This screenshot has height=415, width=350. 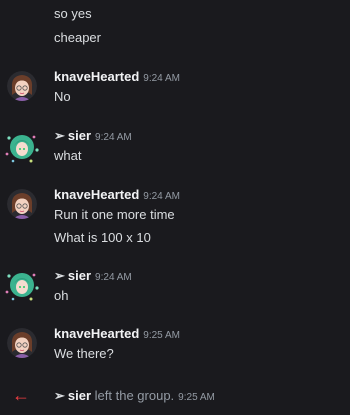 I want to click on message-line: What is 100 x 10, so click(x=102, y=237).